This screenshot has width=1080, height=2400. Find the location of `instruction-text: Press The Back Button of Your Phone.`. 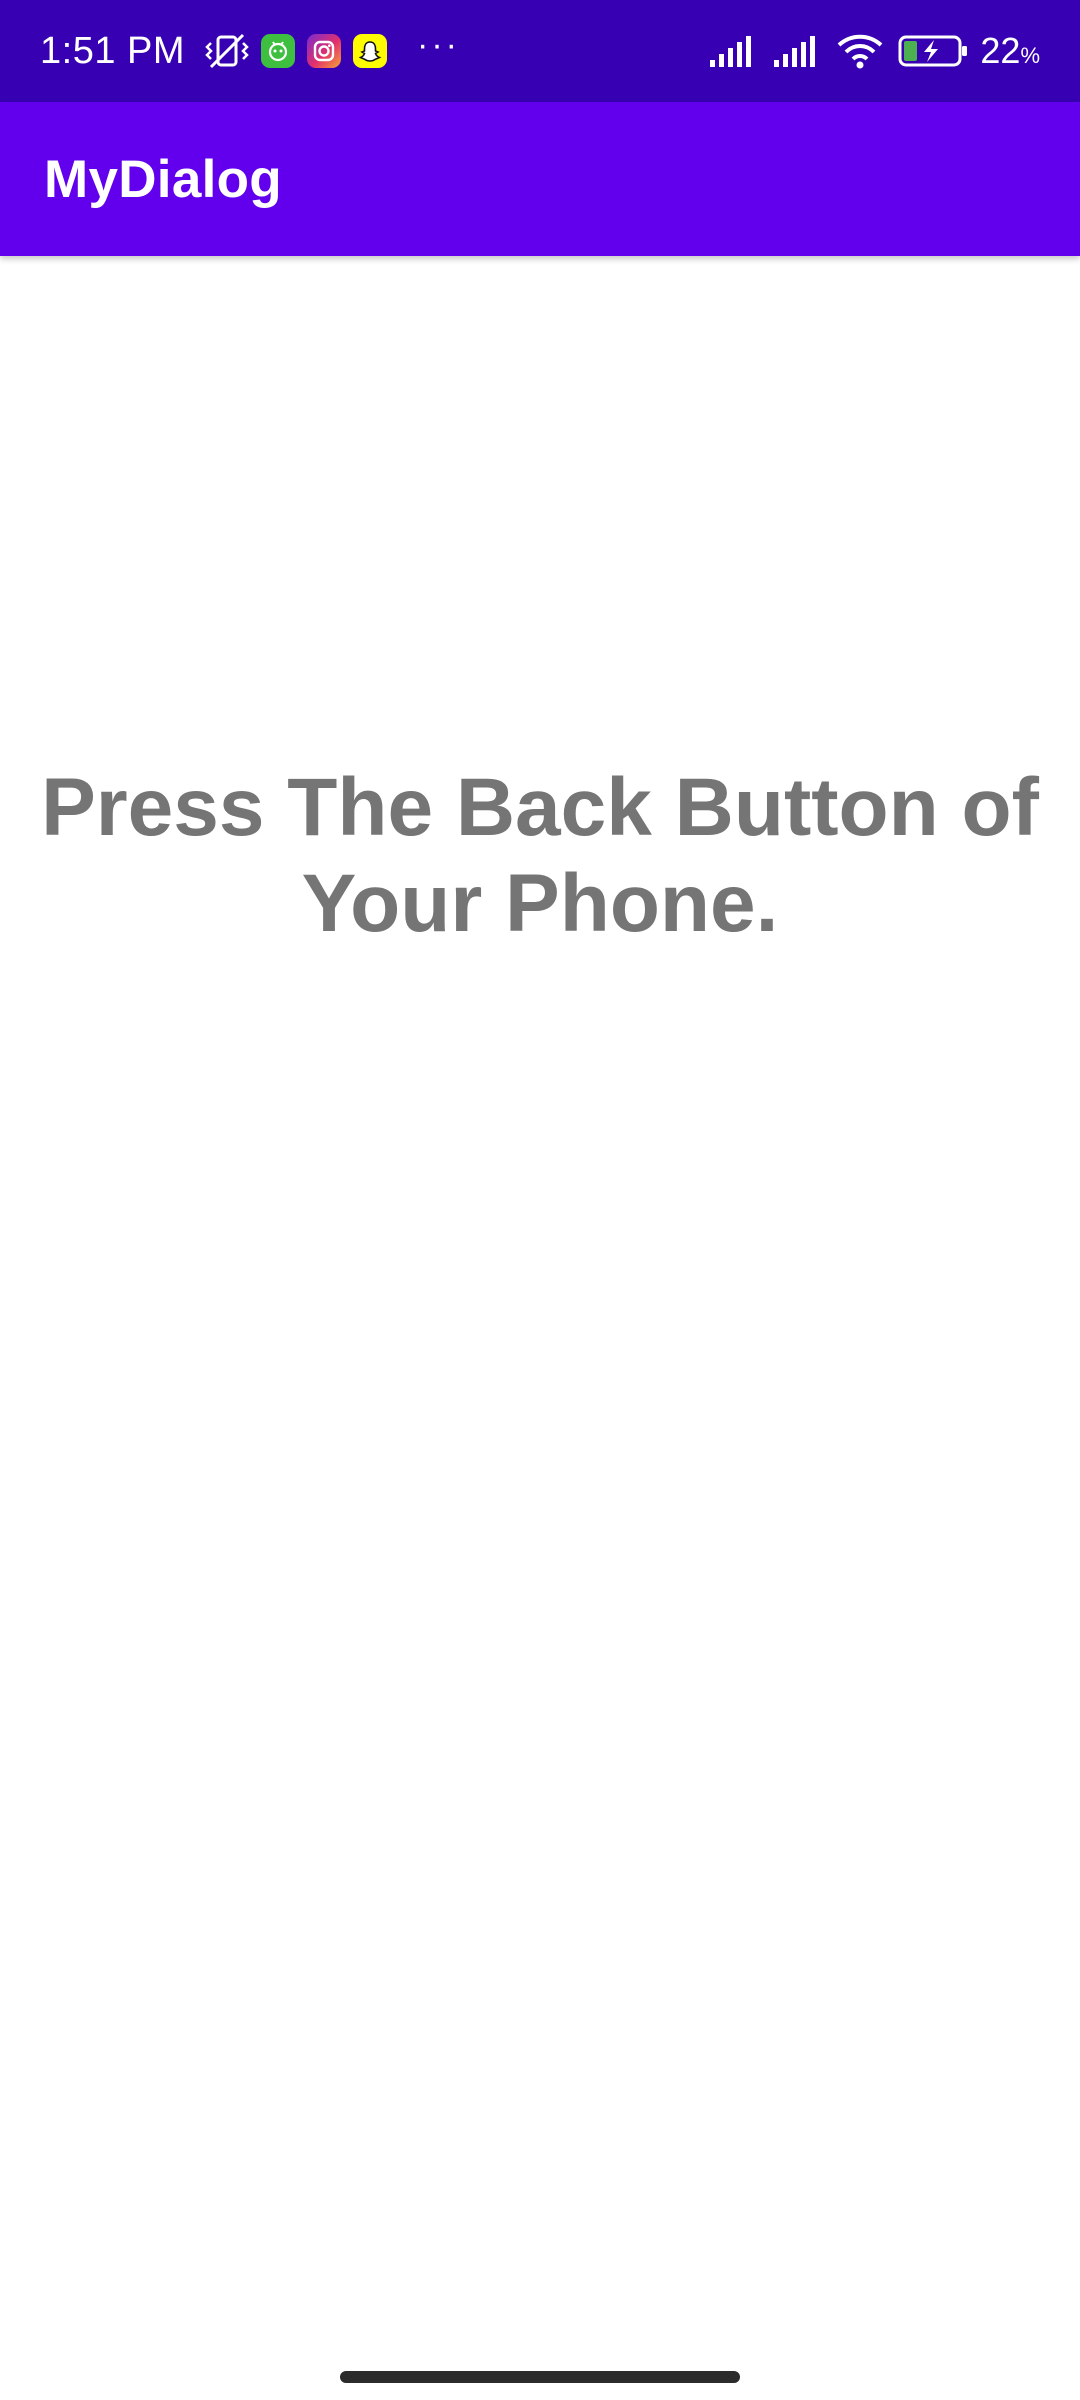

instruction-text: Press The Back Button of Your Phone. is located at coordinates (540, 855).